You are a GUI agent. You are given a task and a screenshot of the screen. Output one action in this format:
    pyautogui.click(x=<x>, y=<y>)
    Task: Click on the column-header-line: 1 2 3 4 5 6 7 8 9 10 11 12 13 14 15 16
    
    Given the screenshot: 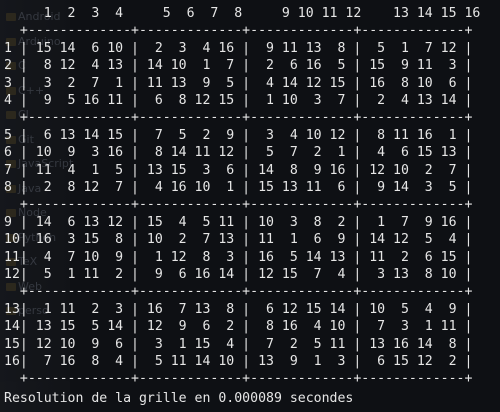 What is the action you would take?
    pyautogui.click(x=242, y=13)
    